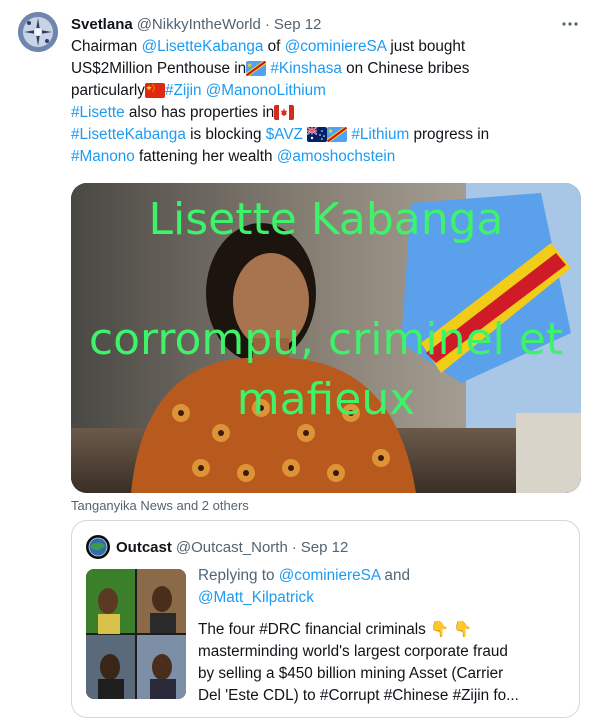 The image size is (598, 728). What do you see at coordinates (160, 505) in the screenshot?
I see `tagged-users: Tanganyika News and 2 others` at bounding box center [160, 505].